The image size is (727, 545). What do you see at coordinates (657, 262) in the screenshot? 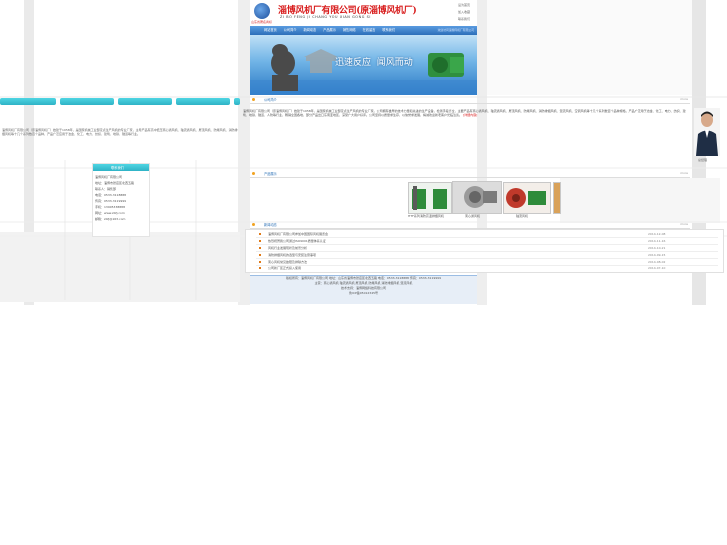
I see `news-row-date: 2014-08-02` at bounding box center [657, 262].